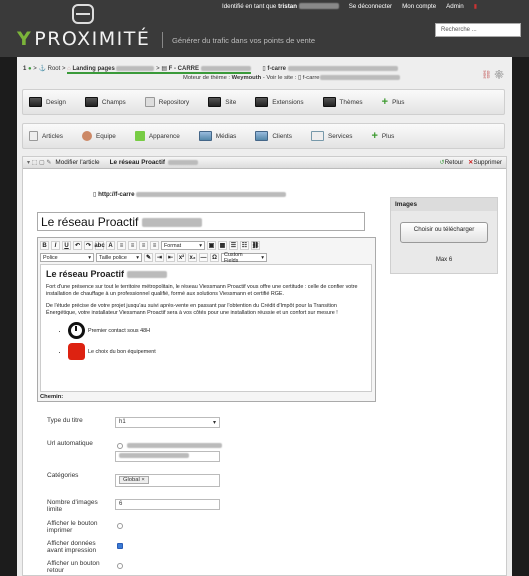  What do you see at coordinates (498, 74) in the screenshot?
I see `settings-icon: ⚙` at bounding box center [498, 74].